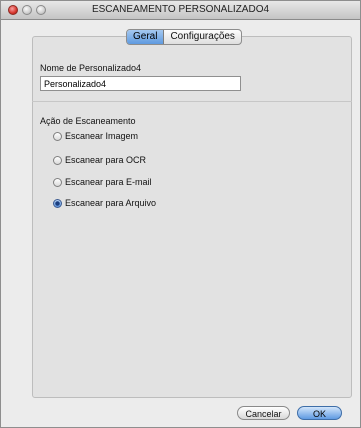 Image resolution: width=361 pixels, height=428 pixels. I want to click on cancel-button: Cancelar, so click(263, 413).